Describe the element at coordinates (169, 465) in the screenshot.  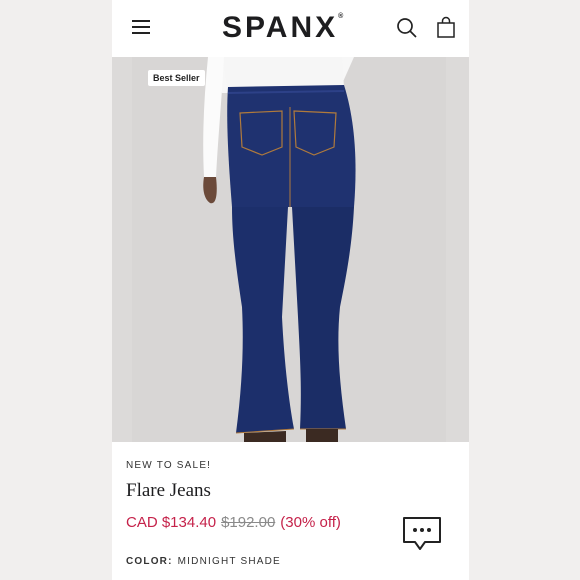
I see `new-to-sale-label: NEW TO SALE!` at that location.